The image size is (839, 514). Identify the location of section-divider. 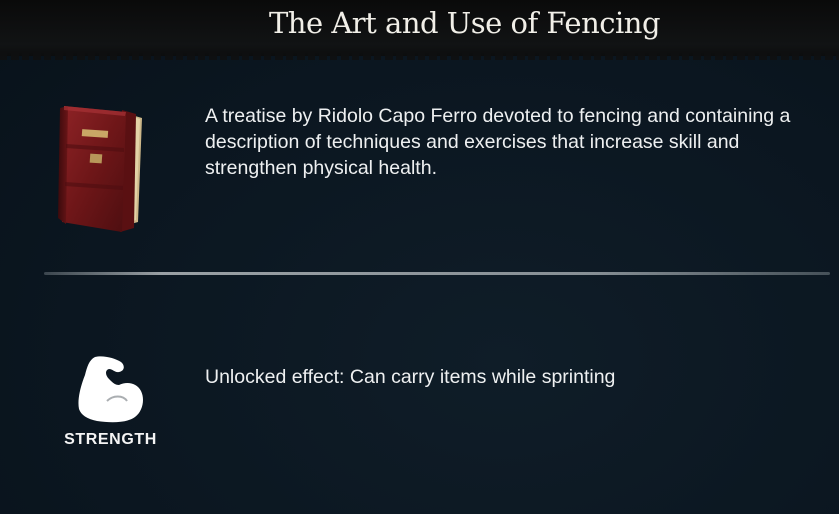
(437, 273).